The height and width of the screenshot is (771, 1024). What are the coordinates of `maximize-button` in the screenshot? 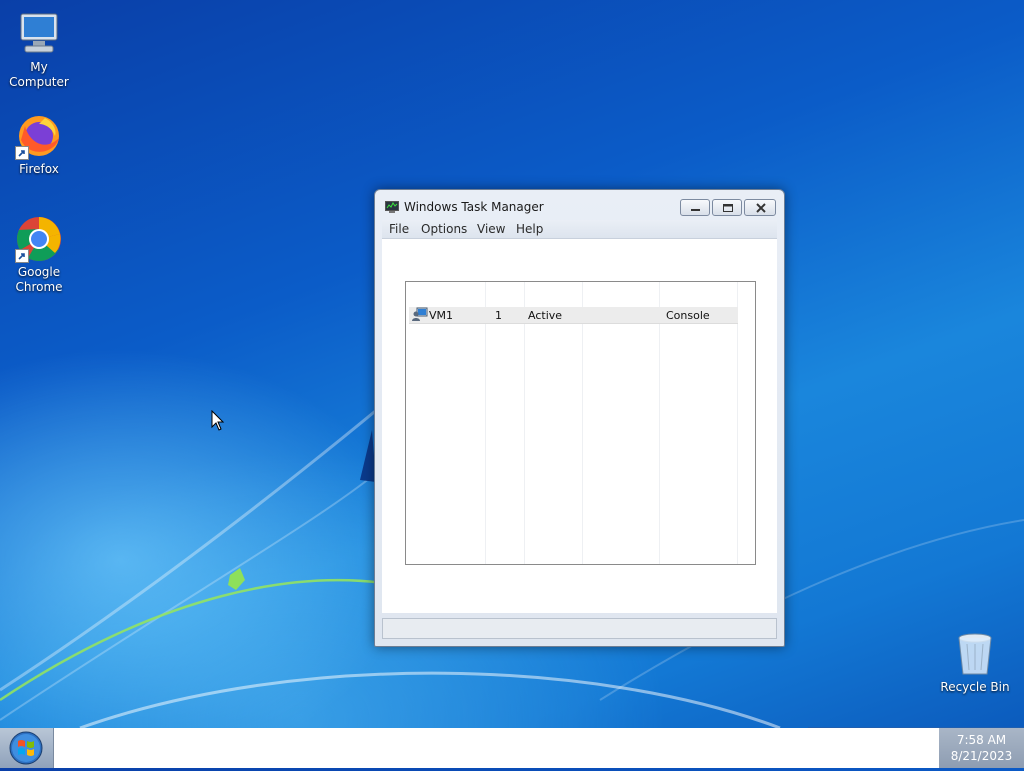 It's located at (727, 207).